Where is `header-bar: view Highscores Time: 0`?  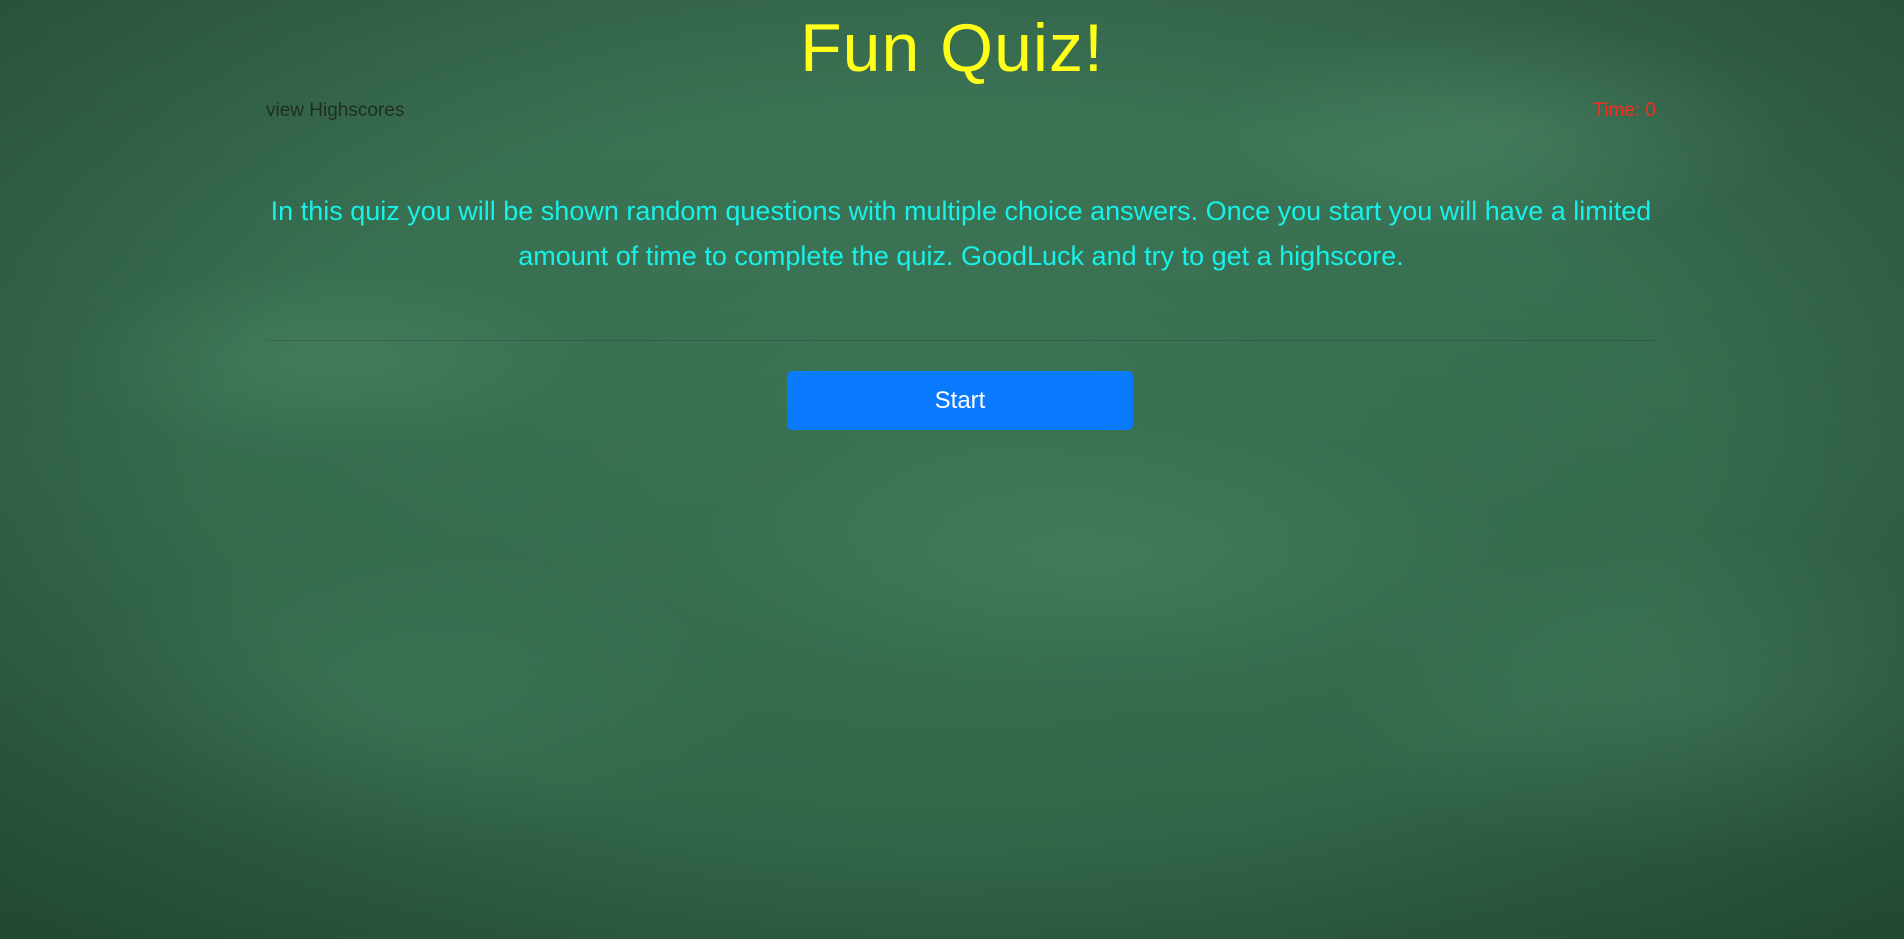
header-bar: view Highscores Time: 0 is located at coordinates (961, 111).